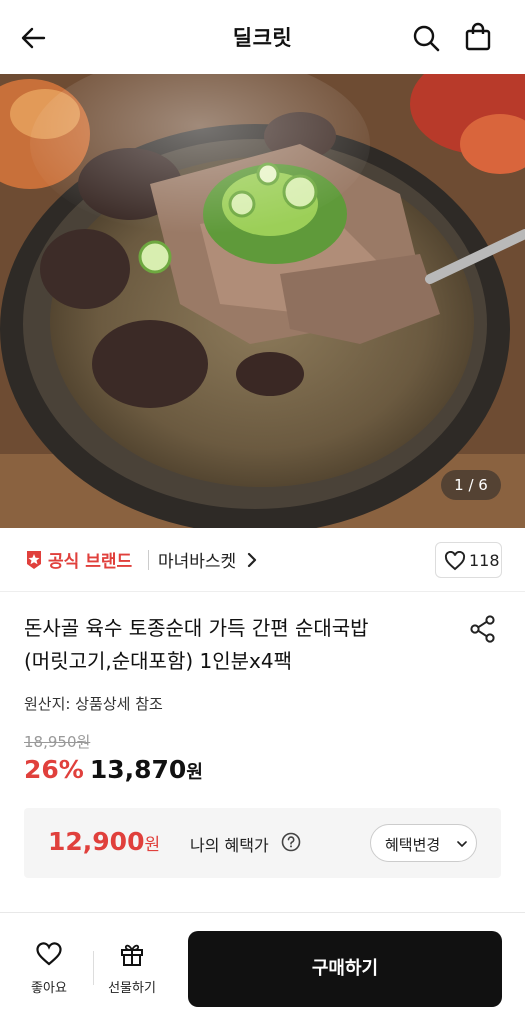 This screenshot has height=1024, width=525. I want to click on like-button: 118, so click(468, 560).